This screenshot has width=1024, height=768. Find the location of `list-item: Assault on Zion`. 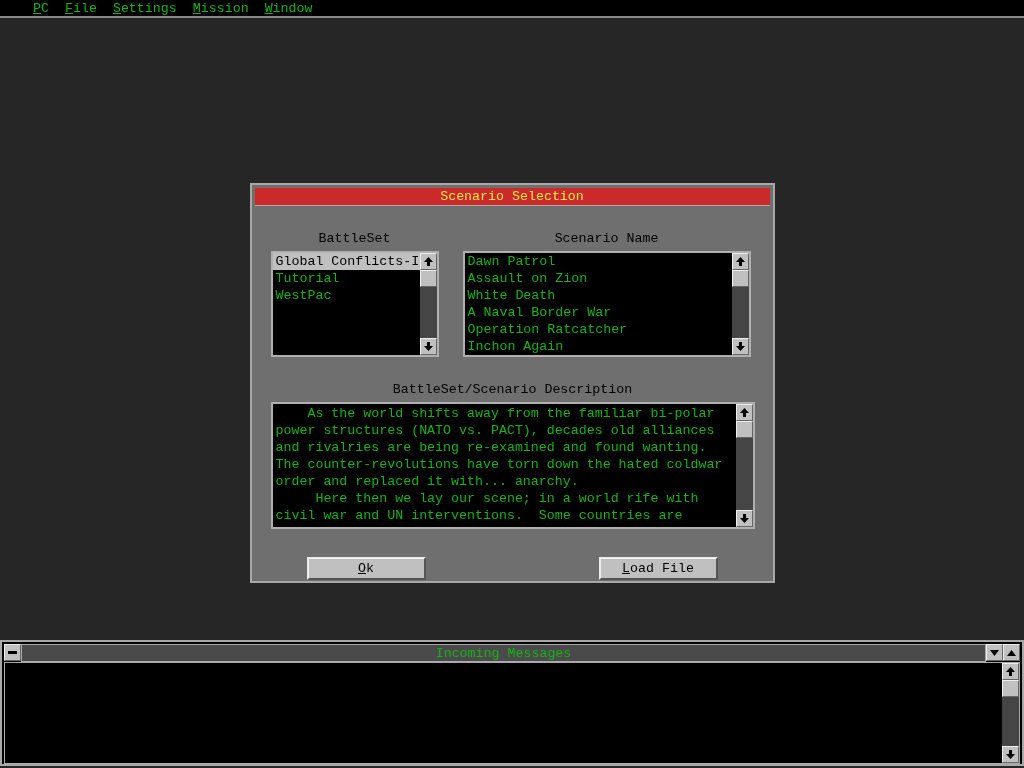

list-item: Assault on Zion is located at coordinates (598, 278).